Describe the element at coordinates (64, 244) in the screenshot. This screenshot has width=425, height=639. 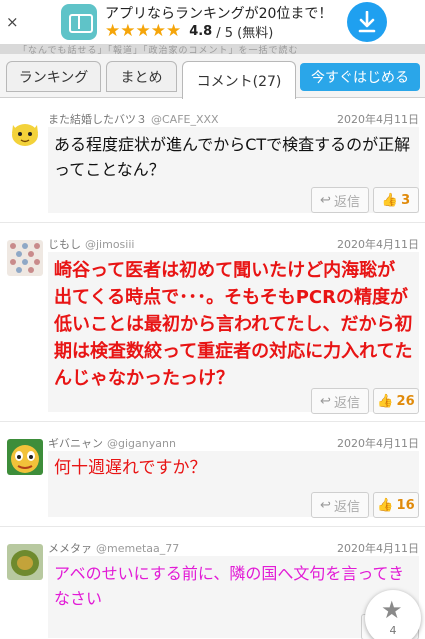
I see `comment-author: じもし` at that location.